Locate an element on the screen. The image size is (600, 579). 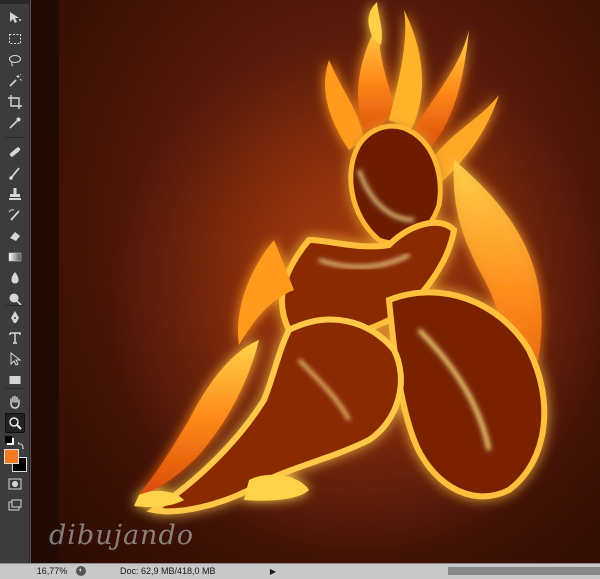
path-selection-icon is located at coordinates (15, 359).